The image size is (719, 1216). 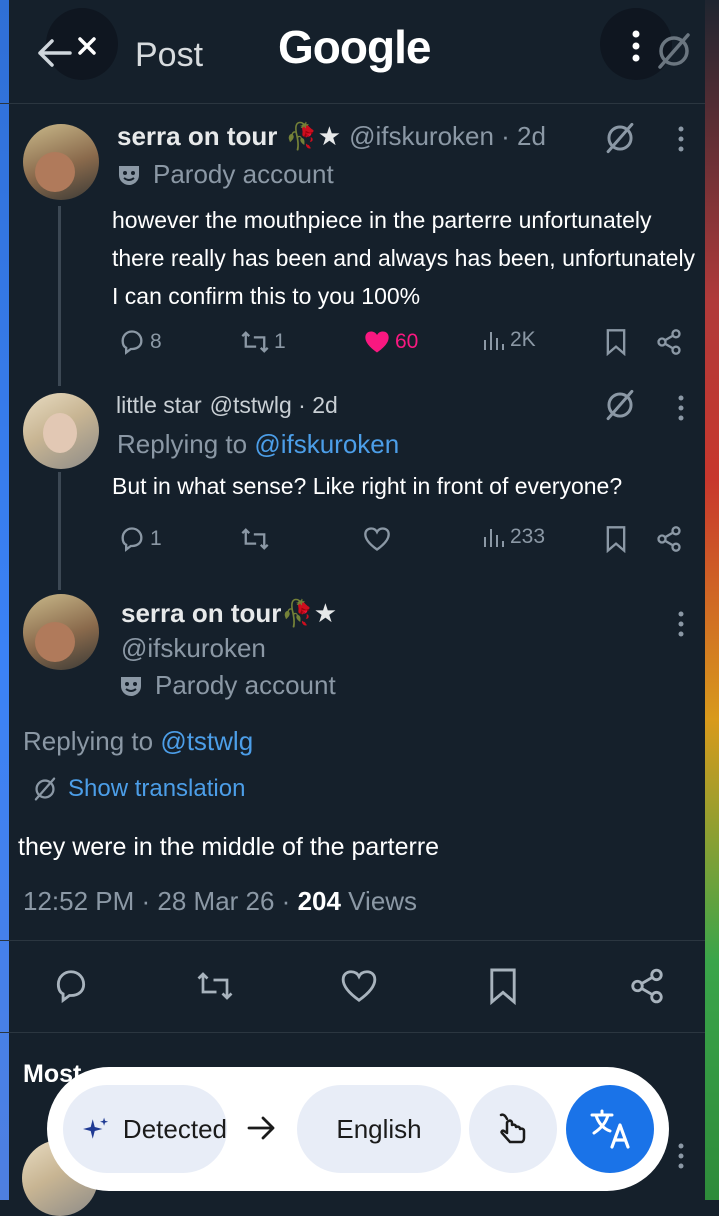 I want to click on views-count: 233, so click(x=528, y=536).